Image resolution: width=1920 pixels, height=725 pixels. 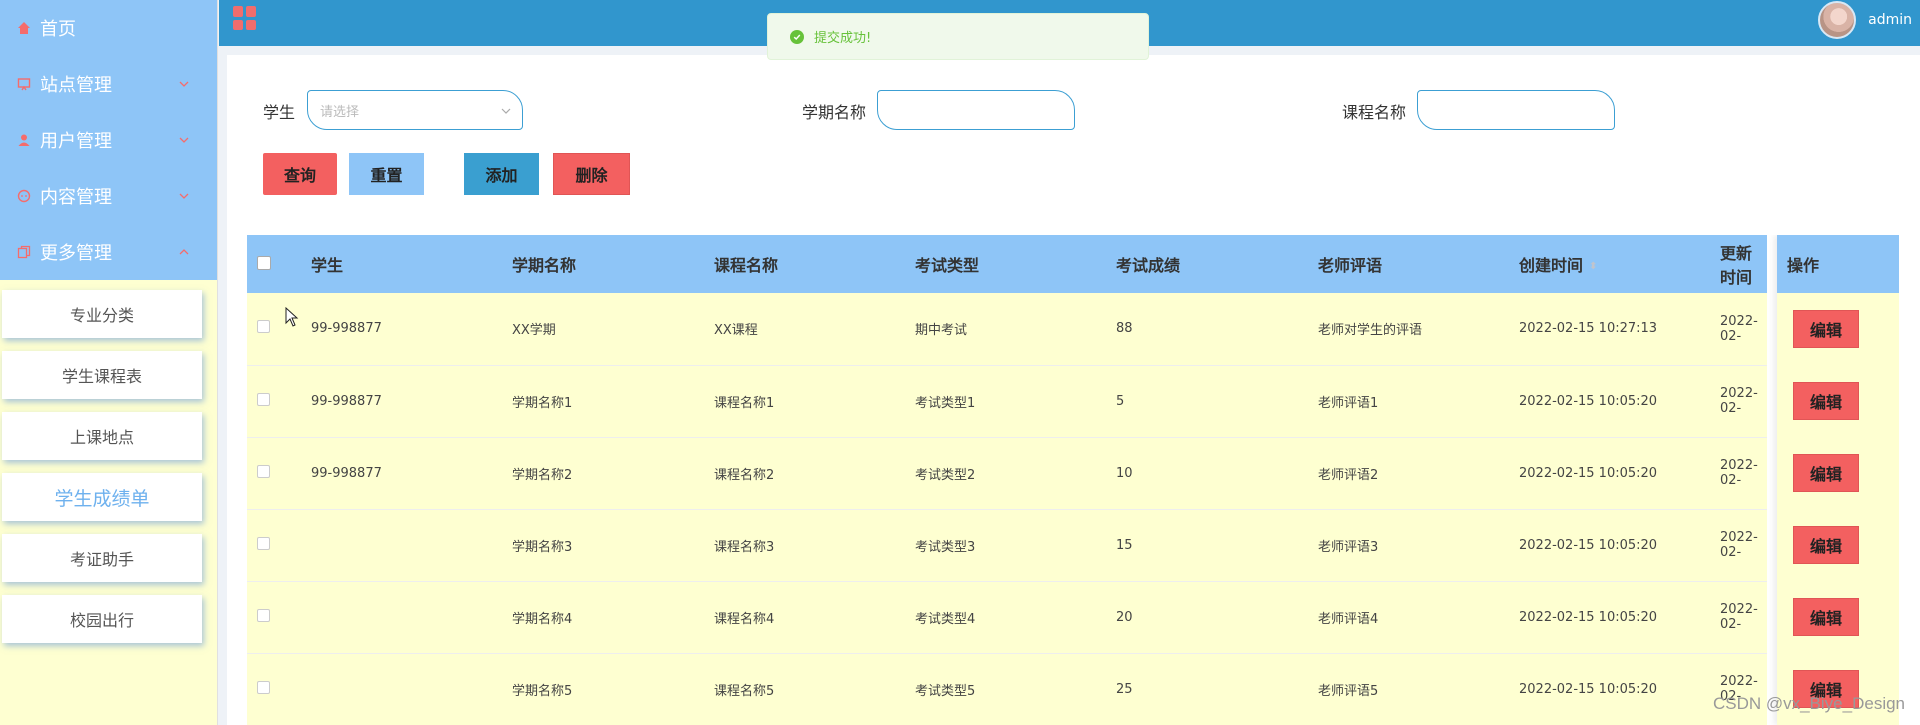 What do you see at coordinates (501, 174) in the screenshot?
I see `add-button: 添加` at bounding box center [501, 174].